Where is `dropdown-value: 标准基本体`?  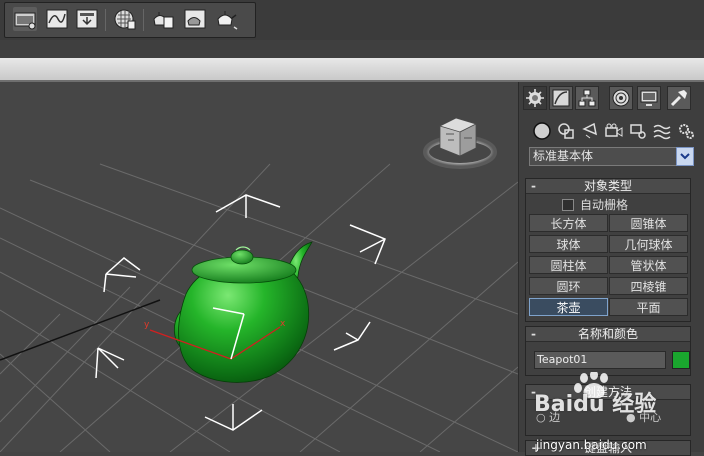 dropdown-value: 标准基本体 is located at coordinates (563, 156).